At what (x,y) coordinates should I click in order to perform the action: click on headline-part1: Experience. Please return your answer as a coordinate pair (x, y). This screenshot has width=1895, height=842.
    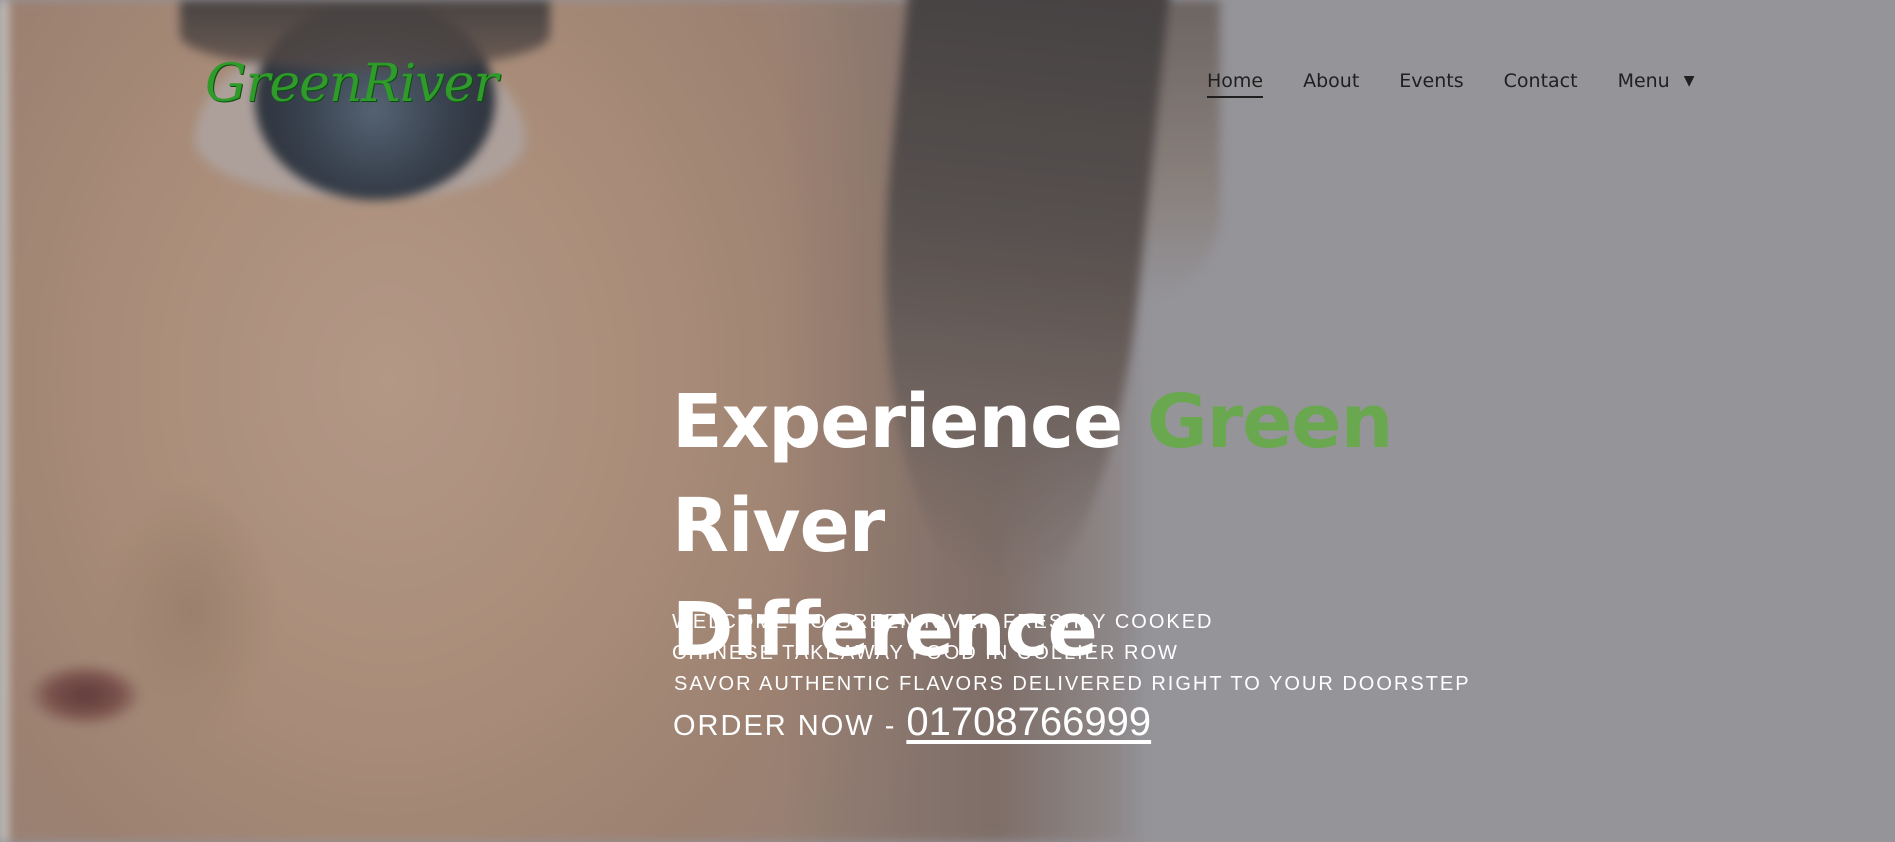
    Looking at the image, I should click on (909, 422).